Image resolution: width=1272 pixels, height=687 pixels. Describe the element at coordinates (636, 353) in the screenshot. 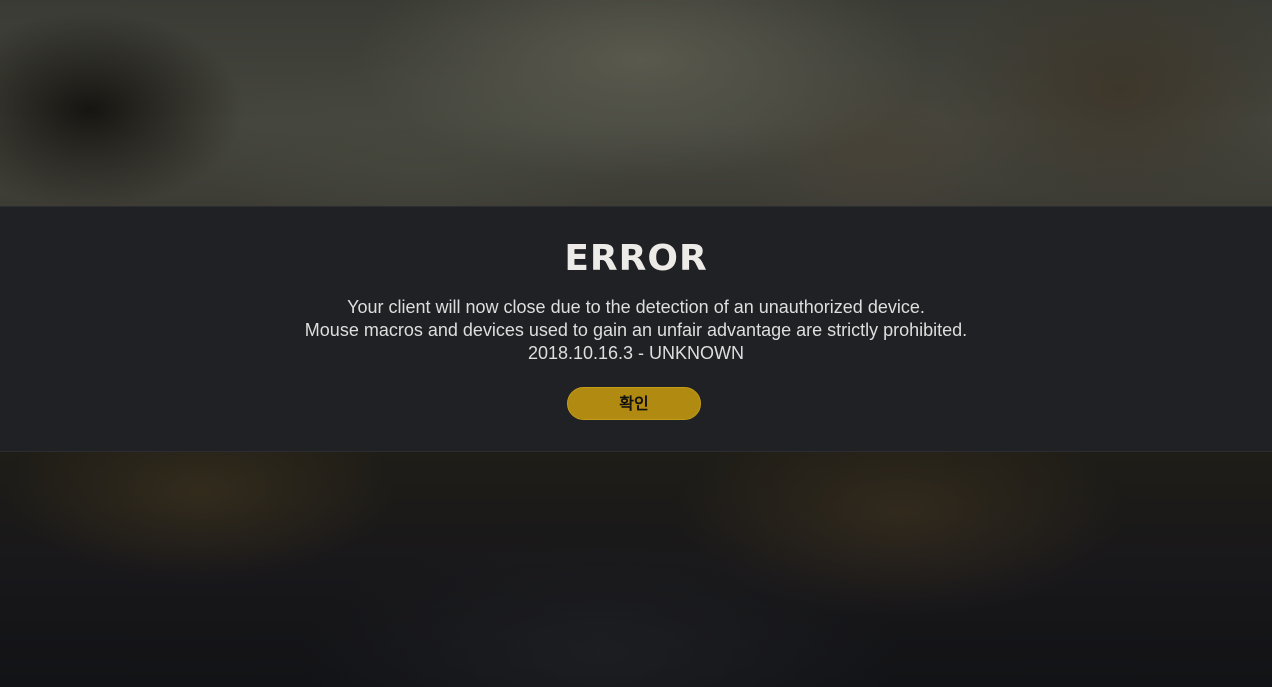

I see `version-text: 2018.10.16.3 - UNKNOWN` at that location.